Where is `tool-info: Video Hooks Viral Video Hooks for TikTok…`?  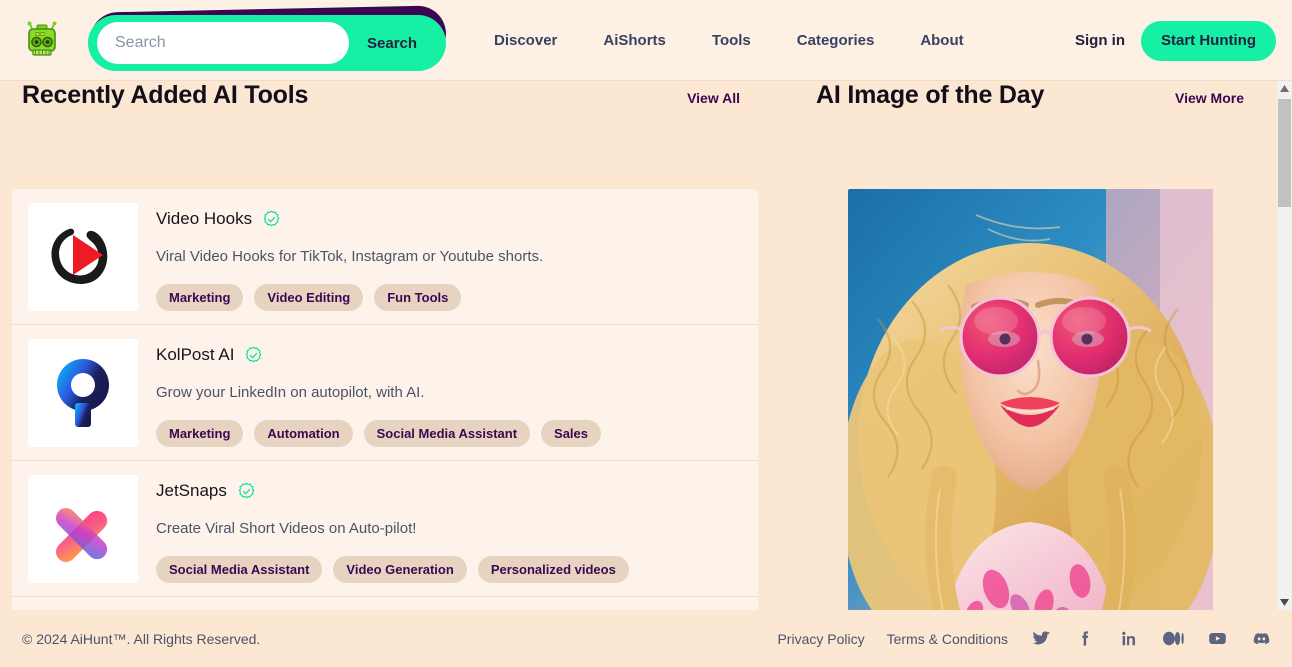
tool-info: Video Hooks Viral Video Hooks for TikTok… is located at coordinates (349, 257).